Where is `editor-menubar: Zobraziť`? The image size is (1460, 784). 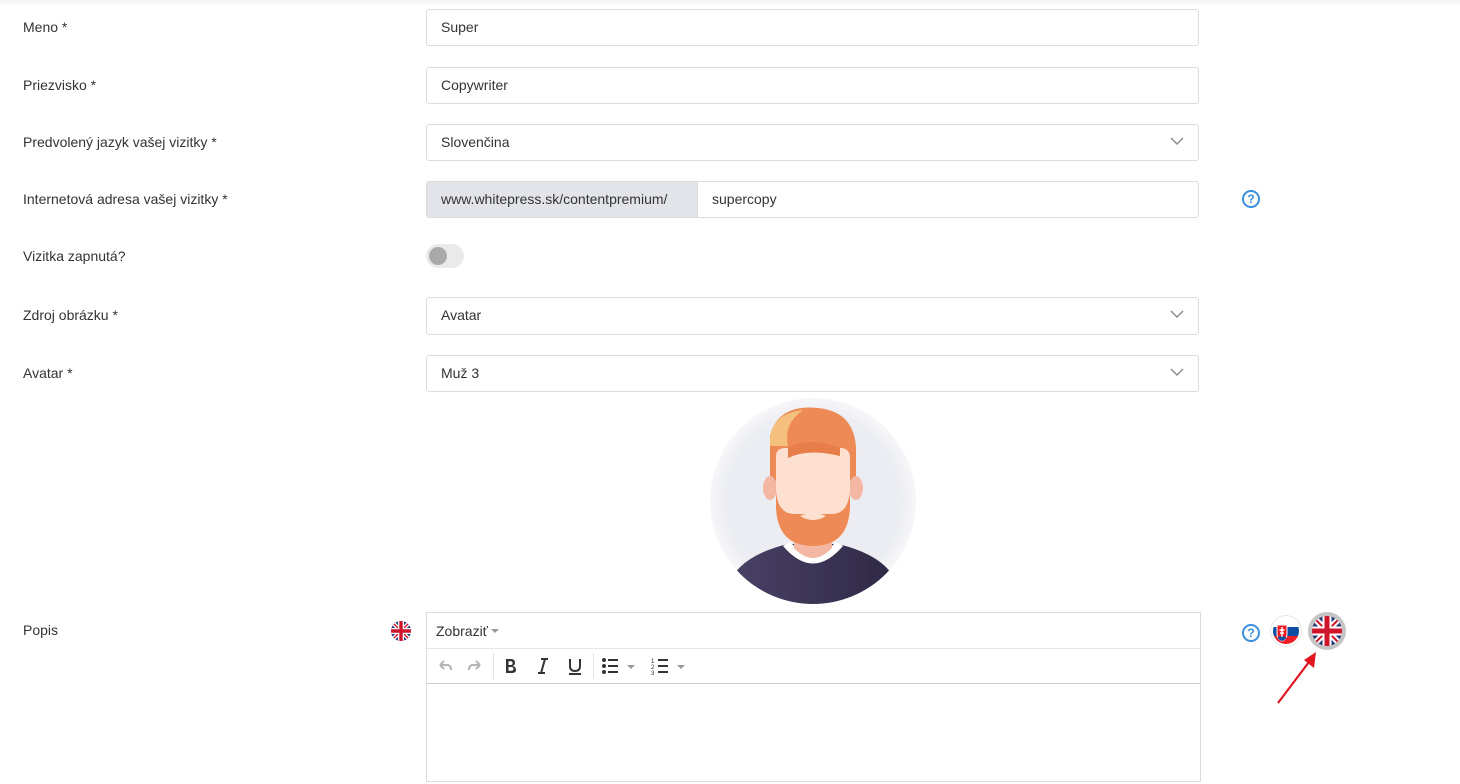 editor-menubar: Zobraziť is located at coordinates (813, 631).